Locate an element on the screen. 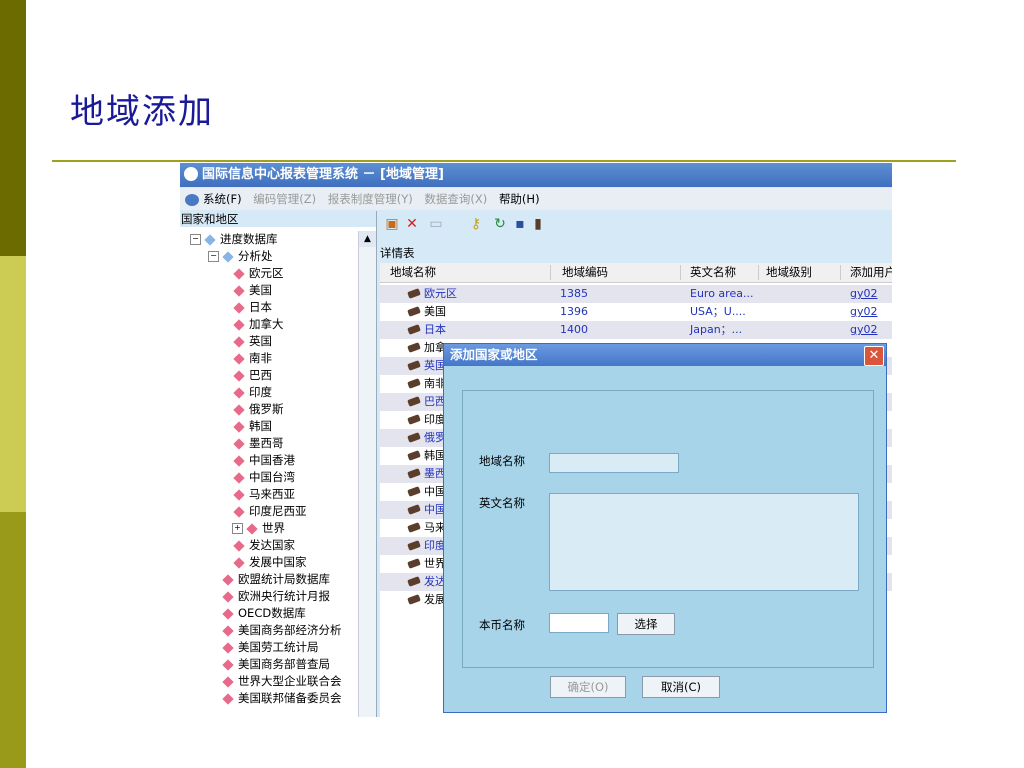 The image size is (1024, 768). tree-node: 英国 is located at coordinates (252, 341).